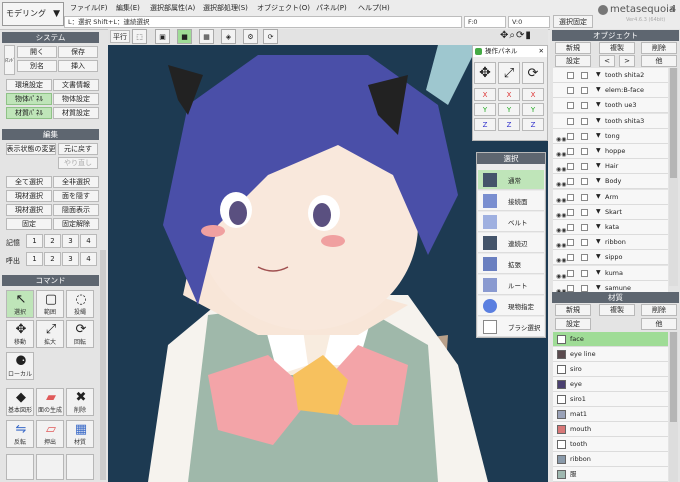  What do you see at coordinates (29, 182) in the screenshot?
I see `select-all-button: 全て選択` at bounding box center [29, 182].